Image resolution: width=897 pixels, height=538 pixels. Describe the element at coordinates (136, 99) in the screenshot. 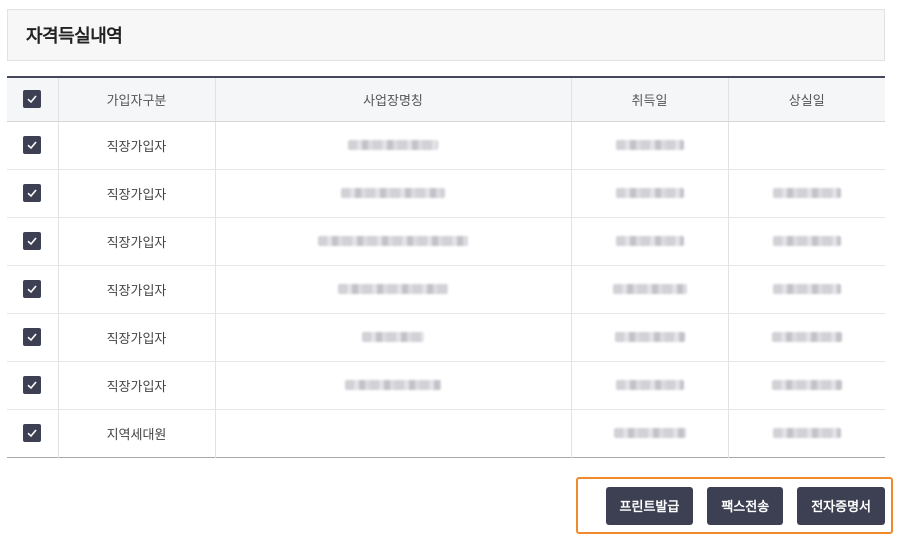

I see `column-header-member-type: 가입자구분` at that location.